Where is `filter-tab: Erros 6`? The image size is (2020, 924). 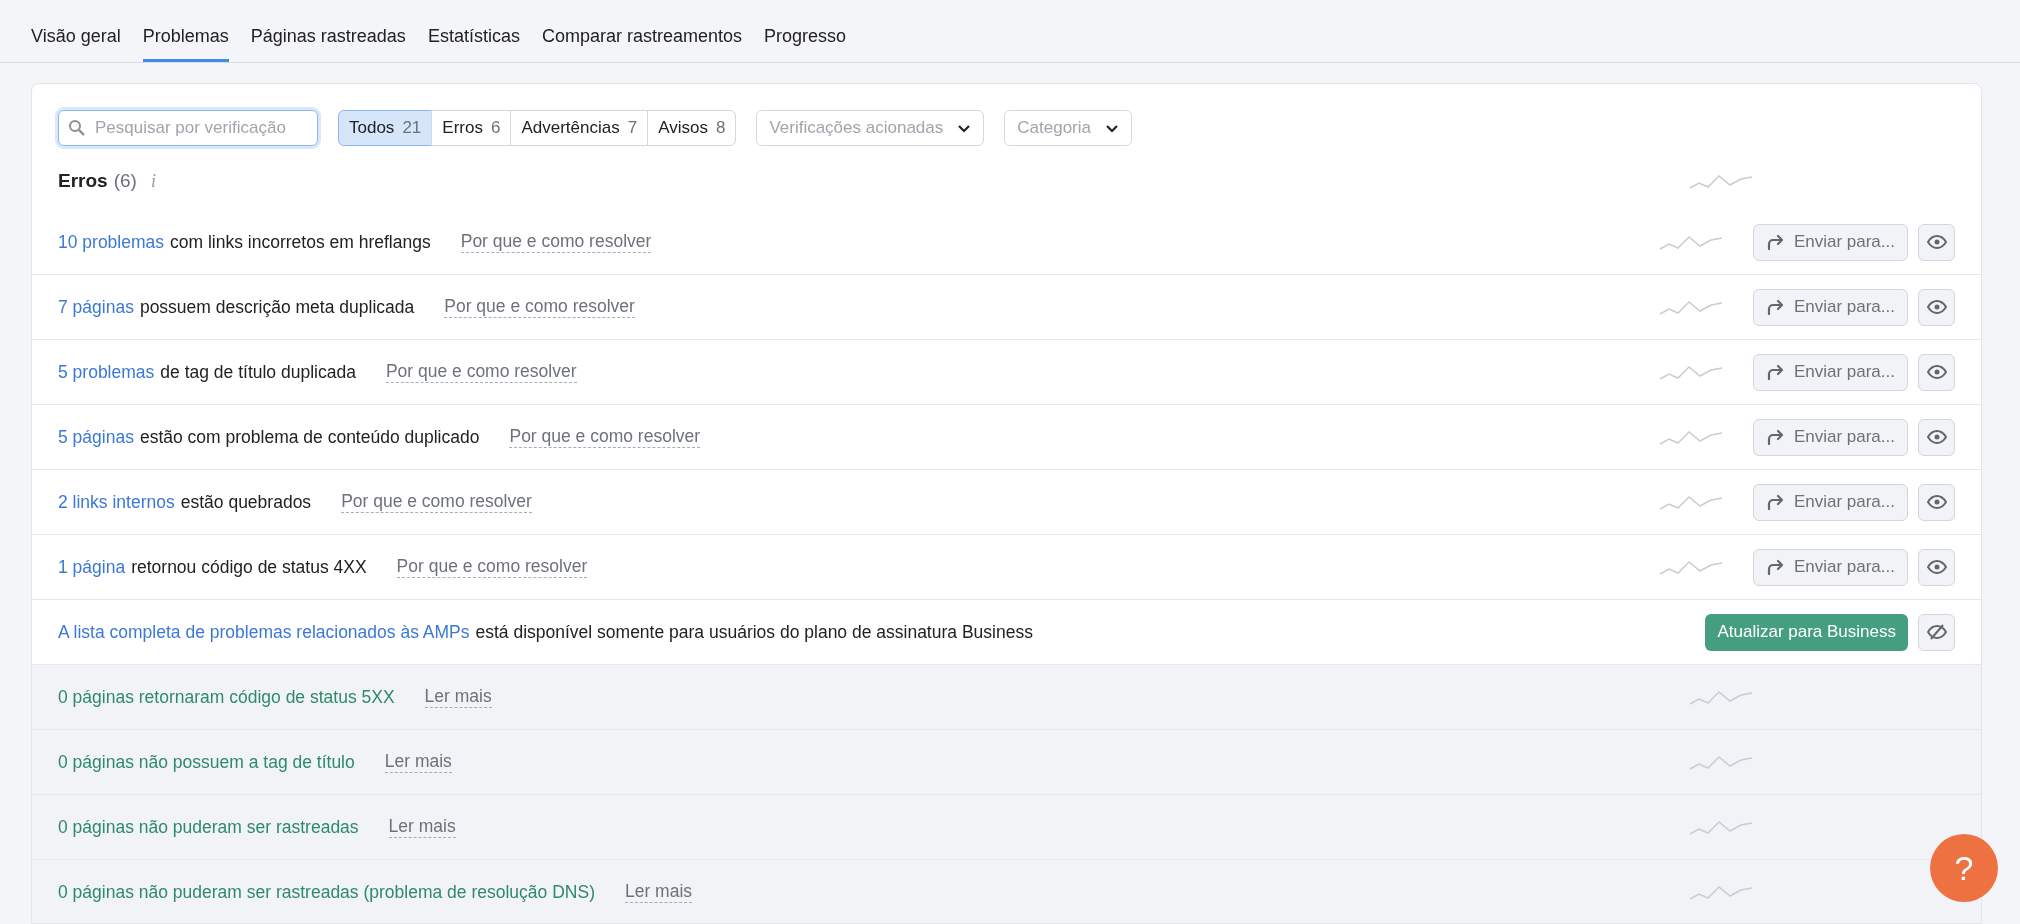 filter-tab: Erros 6 is located at coordinates (471, 128).